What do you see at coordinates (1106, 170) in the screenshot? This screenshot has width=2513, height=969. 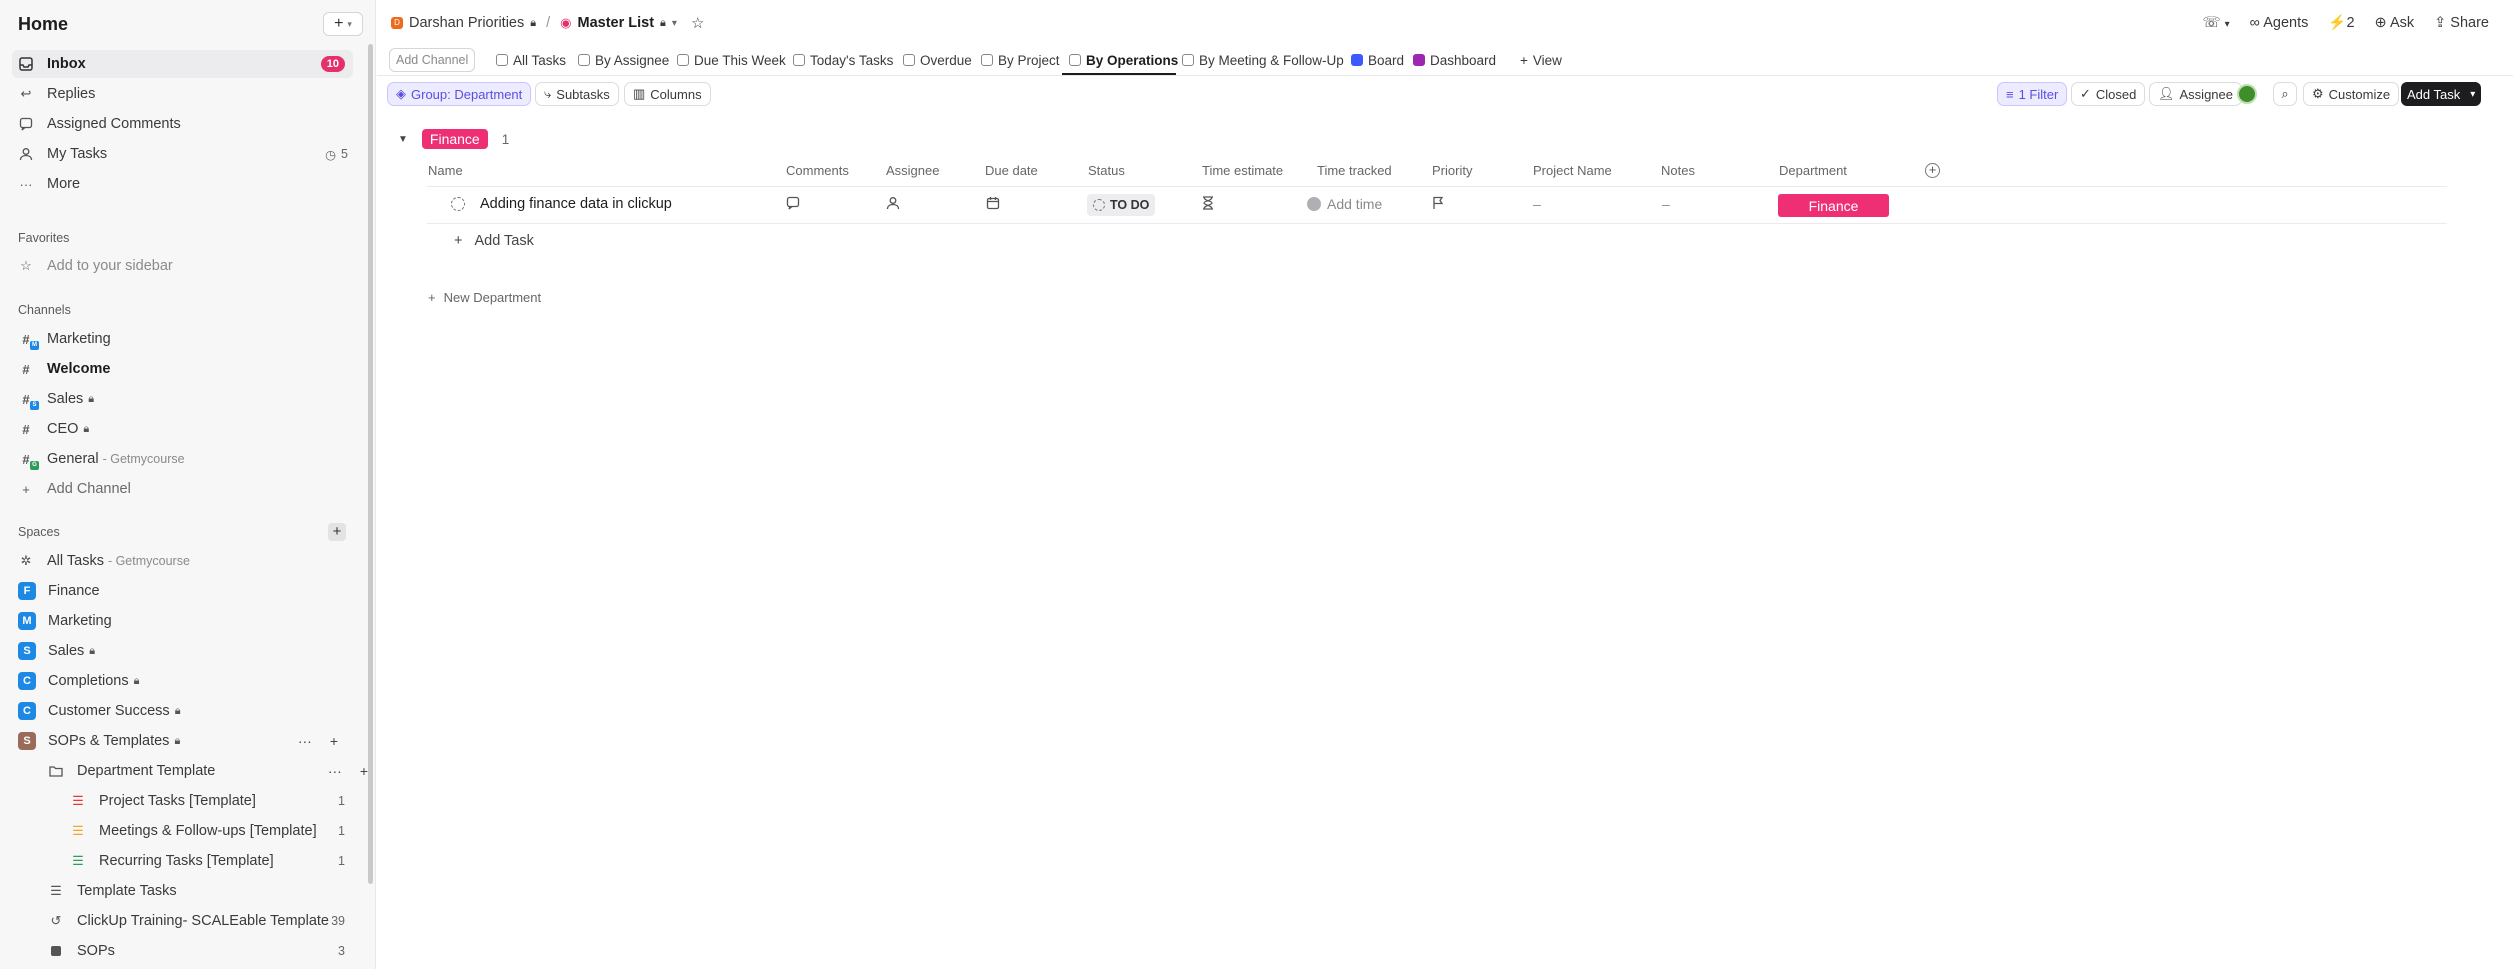 I see `column-header-status: Status` at bounding box center [1106, 170].